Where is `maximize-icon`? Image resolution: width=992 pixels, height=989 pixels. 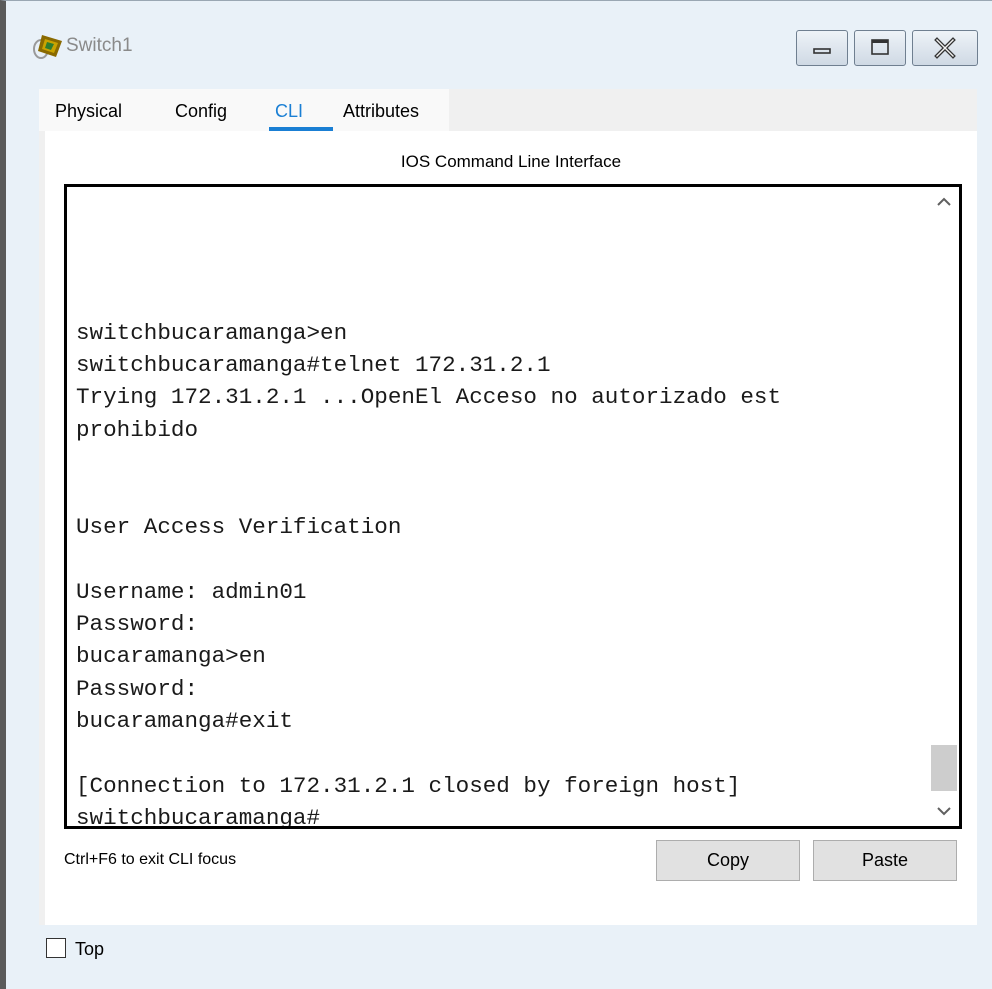
maximize-icon is located at coordinates (880, 47).